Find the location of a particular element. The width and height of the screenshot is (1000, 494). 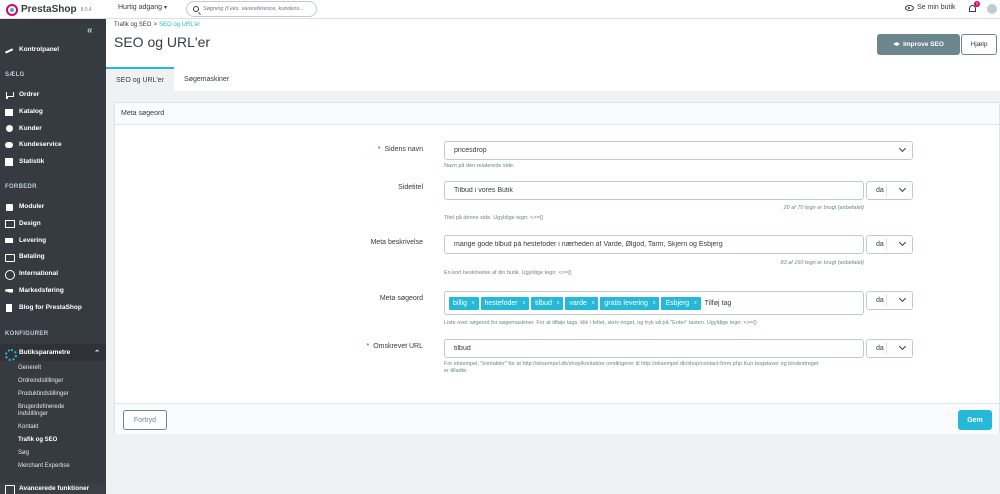

keyword-tag: varde x is located at coordinates (582, 303).